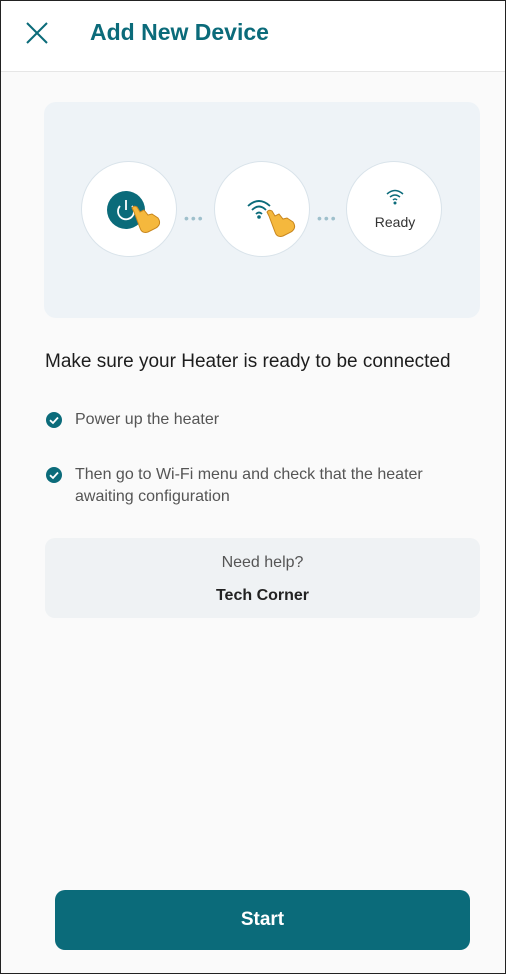 This screenshot has height=974, width=506. What do you see at coordinates (395, 197) in the screenshot?
I see `wifi-icon` at bounding box center [395, 197].